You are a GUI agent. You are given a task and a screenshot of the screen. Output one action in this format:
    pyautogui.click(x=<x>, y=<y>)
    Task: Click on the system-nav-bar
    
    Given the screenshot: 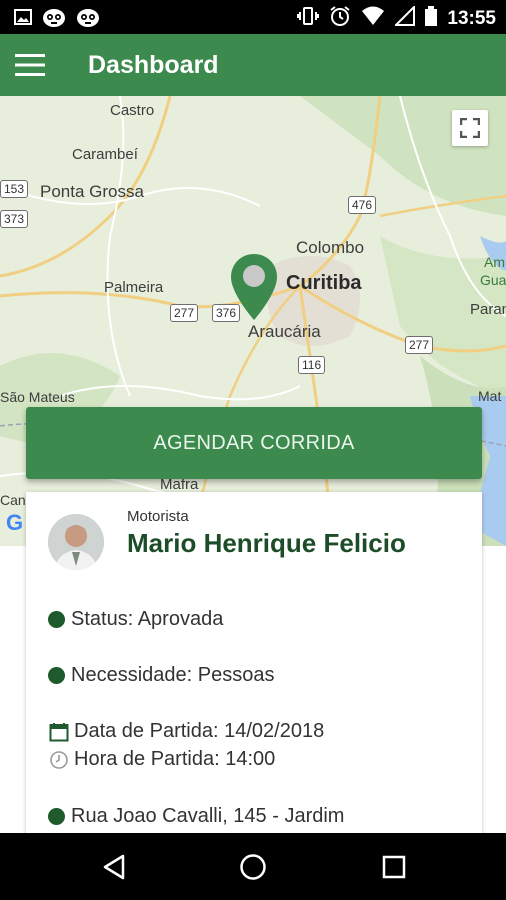 What is the action you would take?
    pyautogui.click(x=253, y=866)
    